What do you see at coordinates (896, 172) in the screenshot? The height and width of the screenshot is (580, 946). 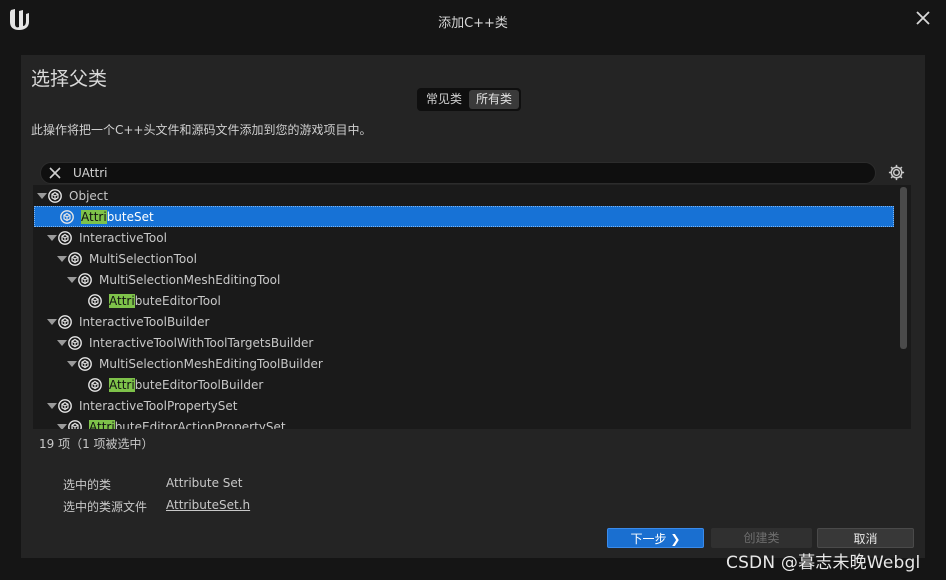 I see `gear-icon` at bounding box center [896, 172].